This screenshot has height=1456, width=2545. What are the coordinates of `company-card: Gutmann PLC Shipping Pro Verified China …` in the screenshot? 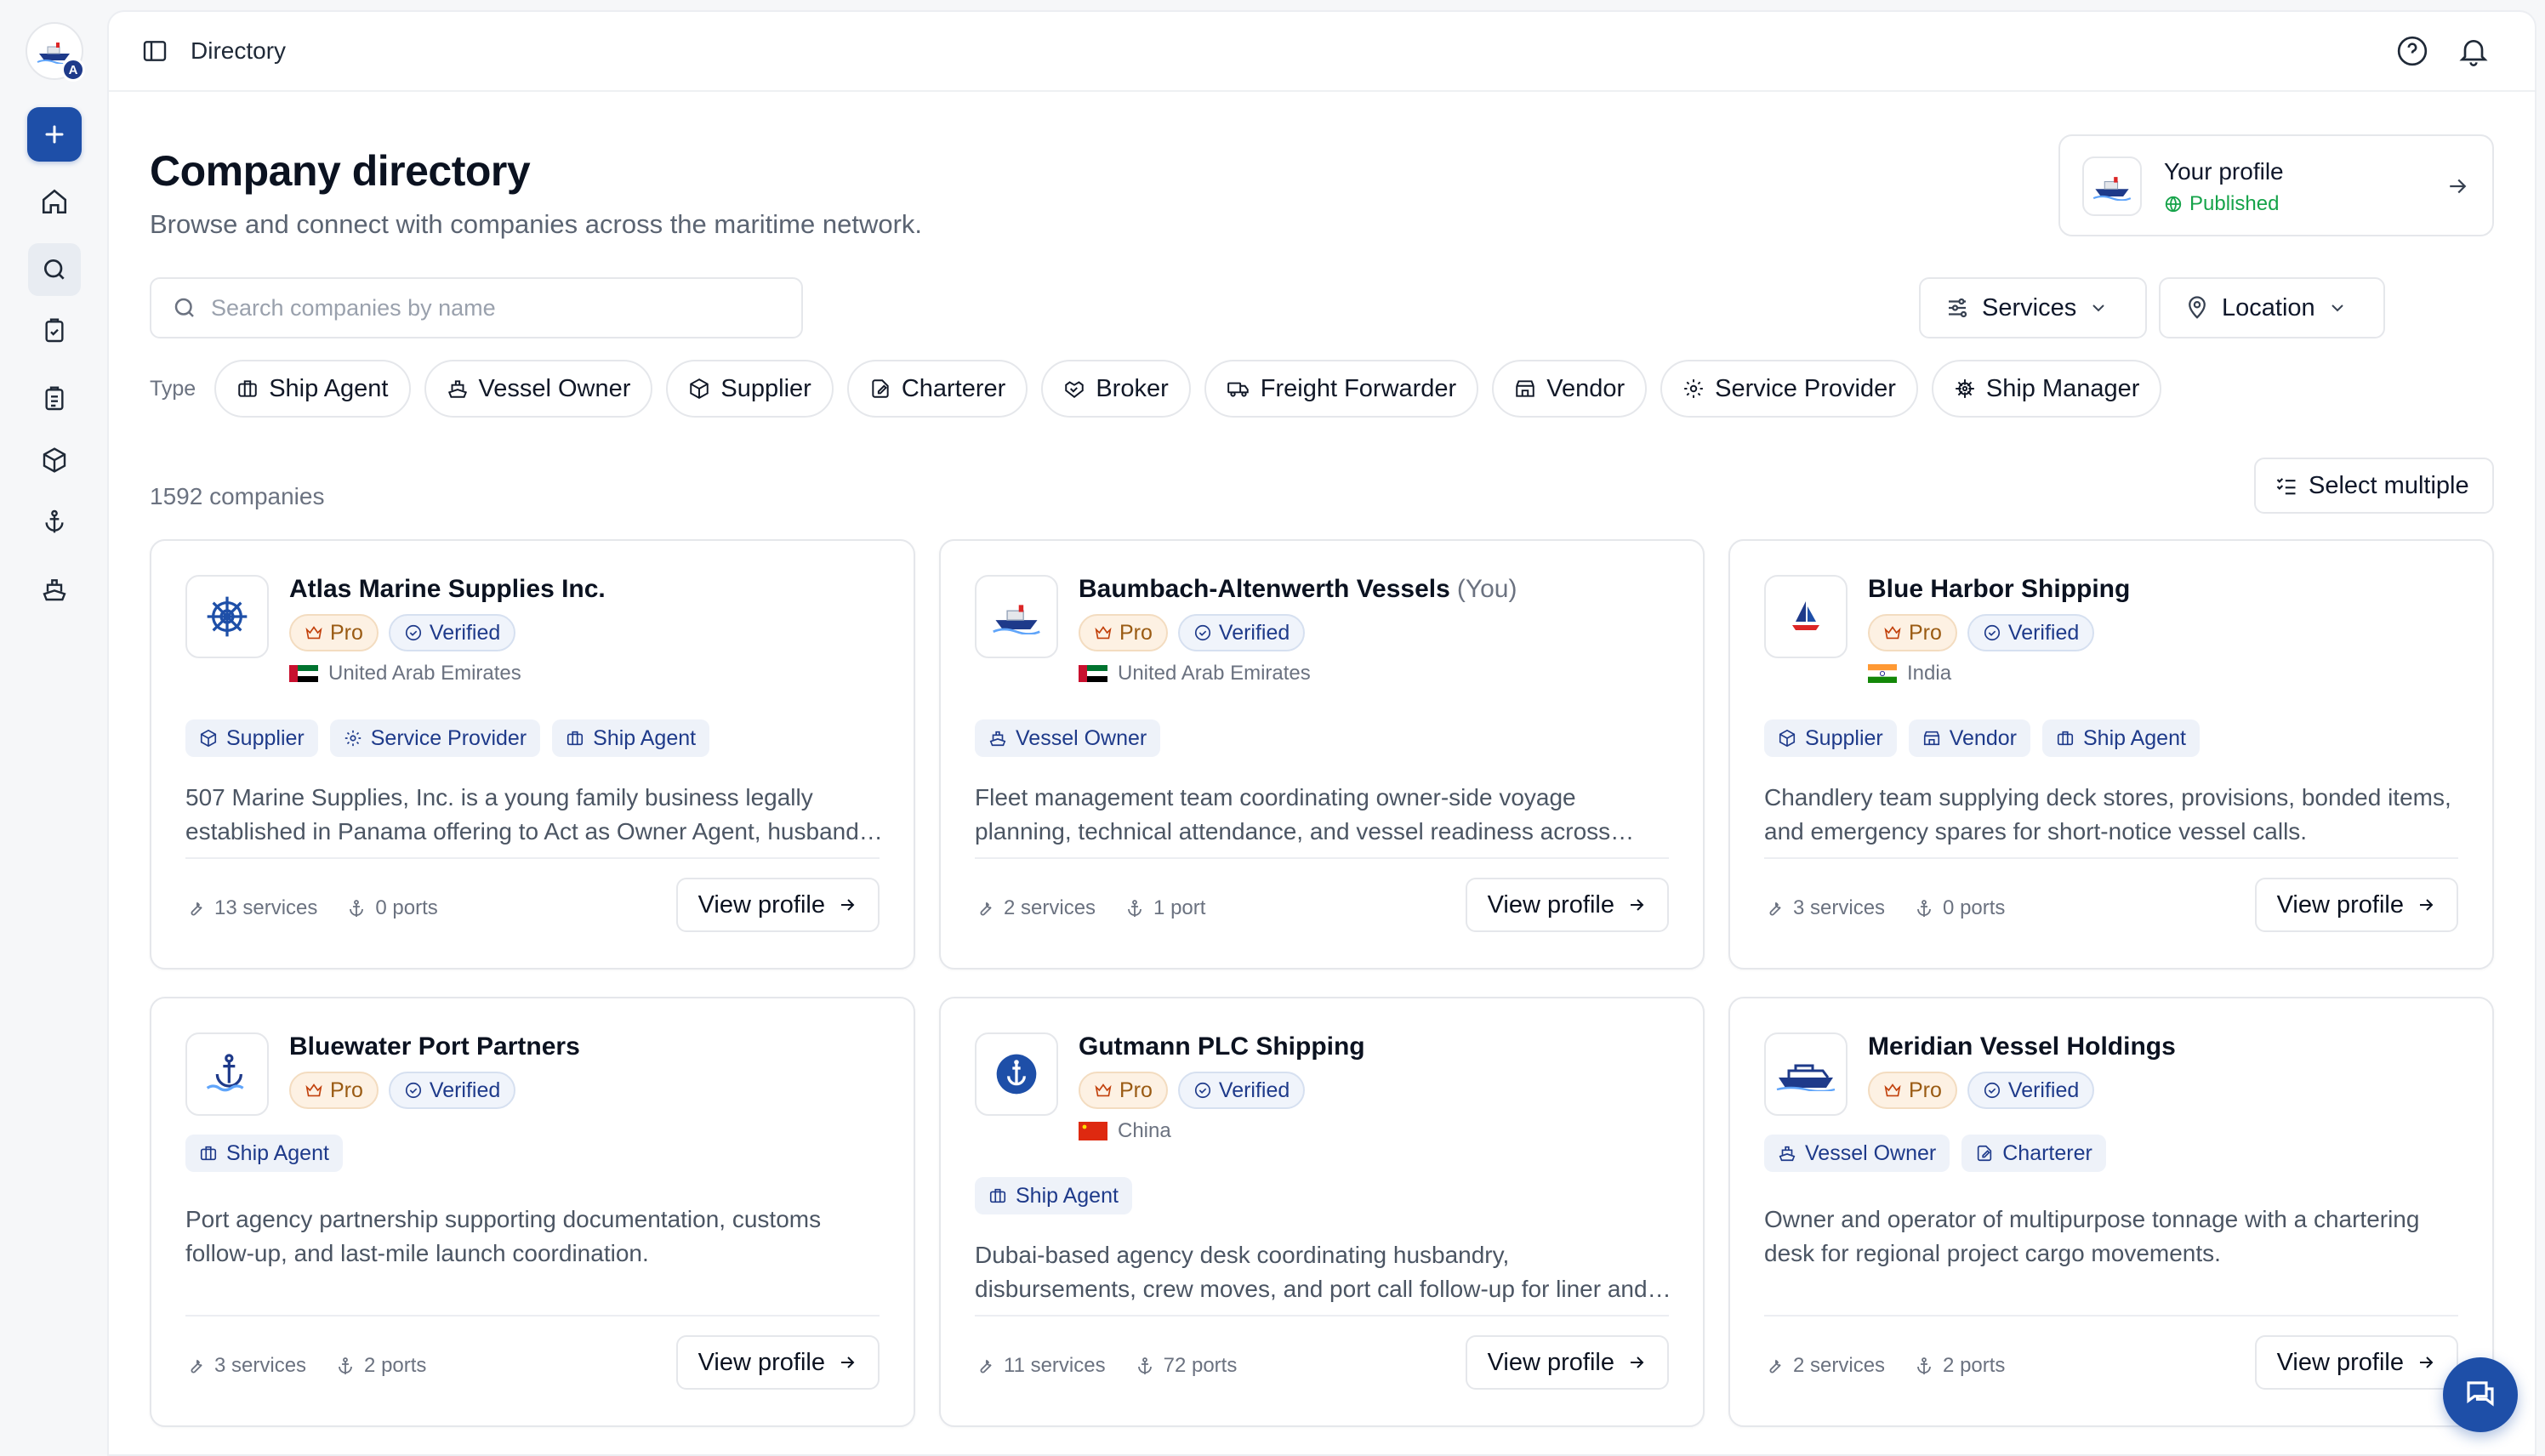 It's located at (1322, 1212).